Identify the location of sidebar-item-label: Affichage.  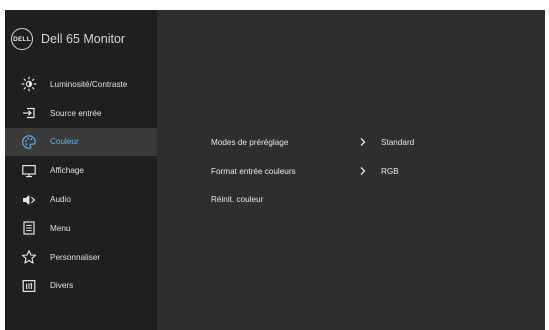
(67, 171).